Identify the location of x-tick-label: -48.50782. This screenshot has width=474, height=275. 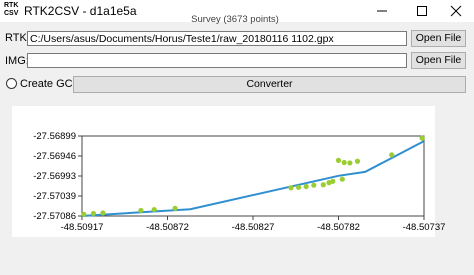
(338, 227).